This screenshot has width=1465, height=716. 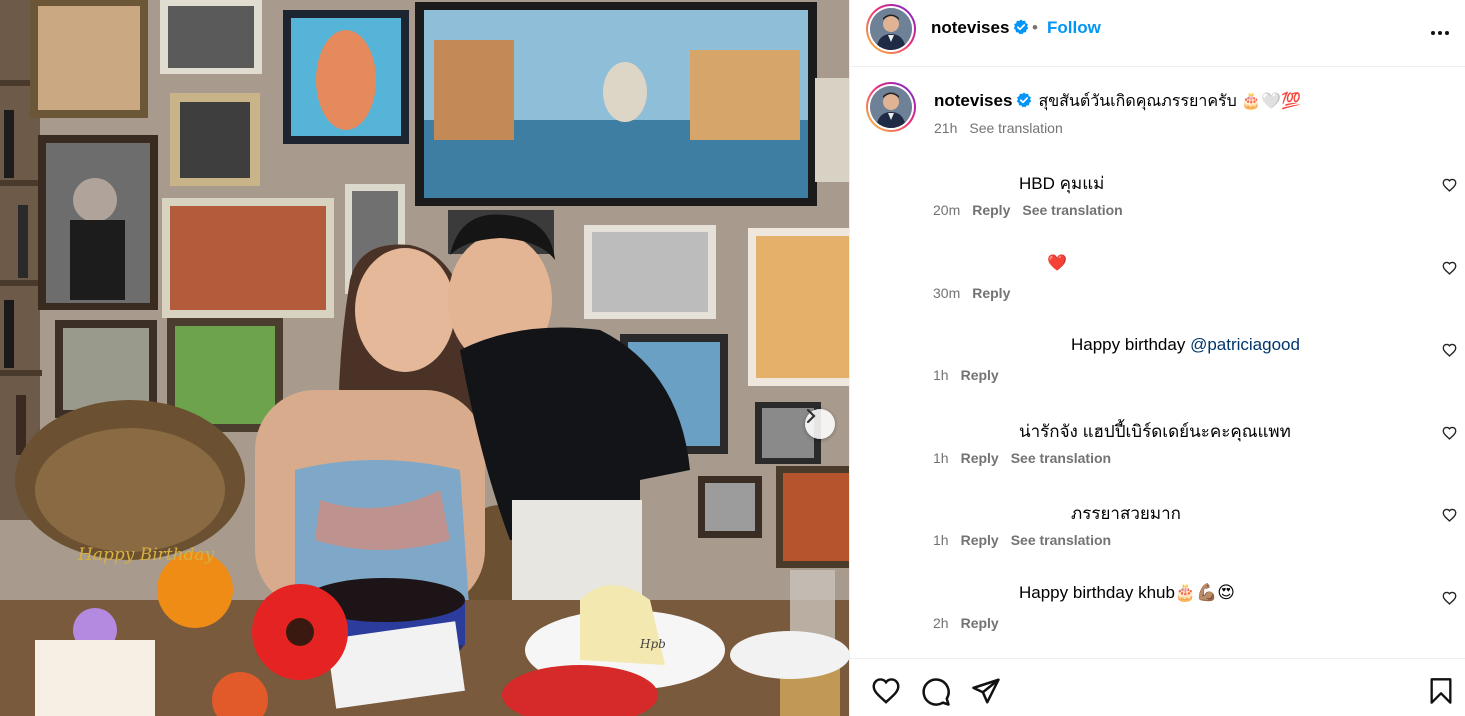 I want to click on comment-text: ❤️, so click(x=1057, y=263).